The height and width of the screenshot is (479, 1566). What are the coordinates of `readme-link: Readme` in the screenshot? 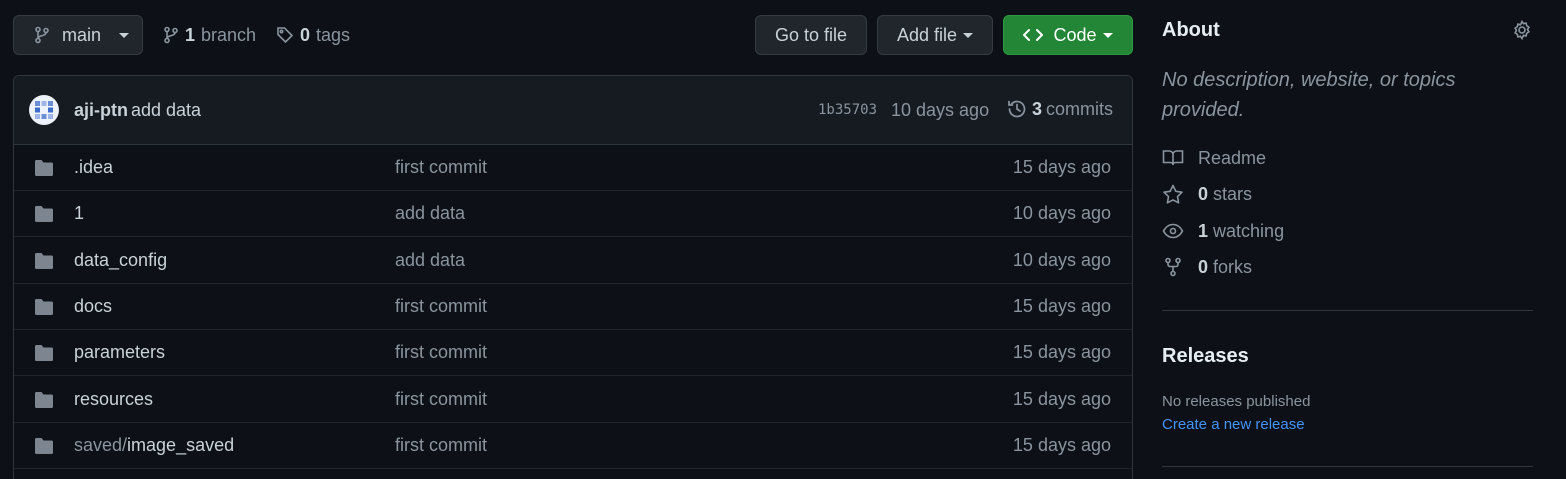 It's located at (1214, 158).